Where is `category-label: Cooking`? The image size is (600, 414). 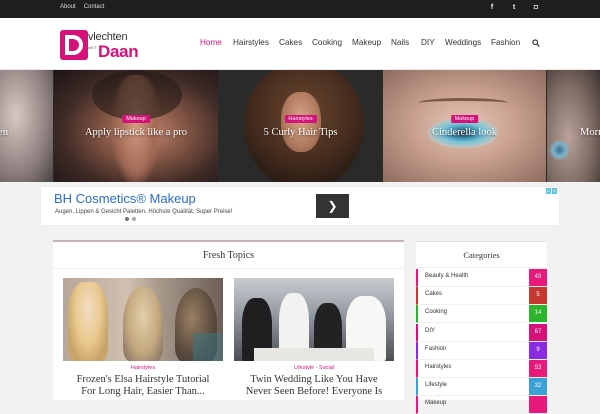
category-label: Cooking is located at coordinates (436, 312).